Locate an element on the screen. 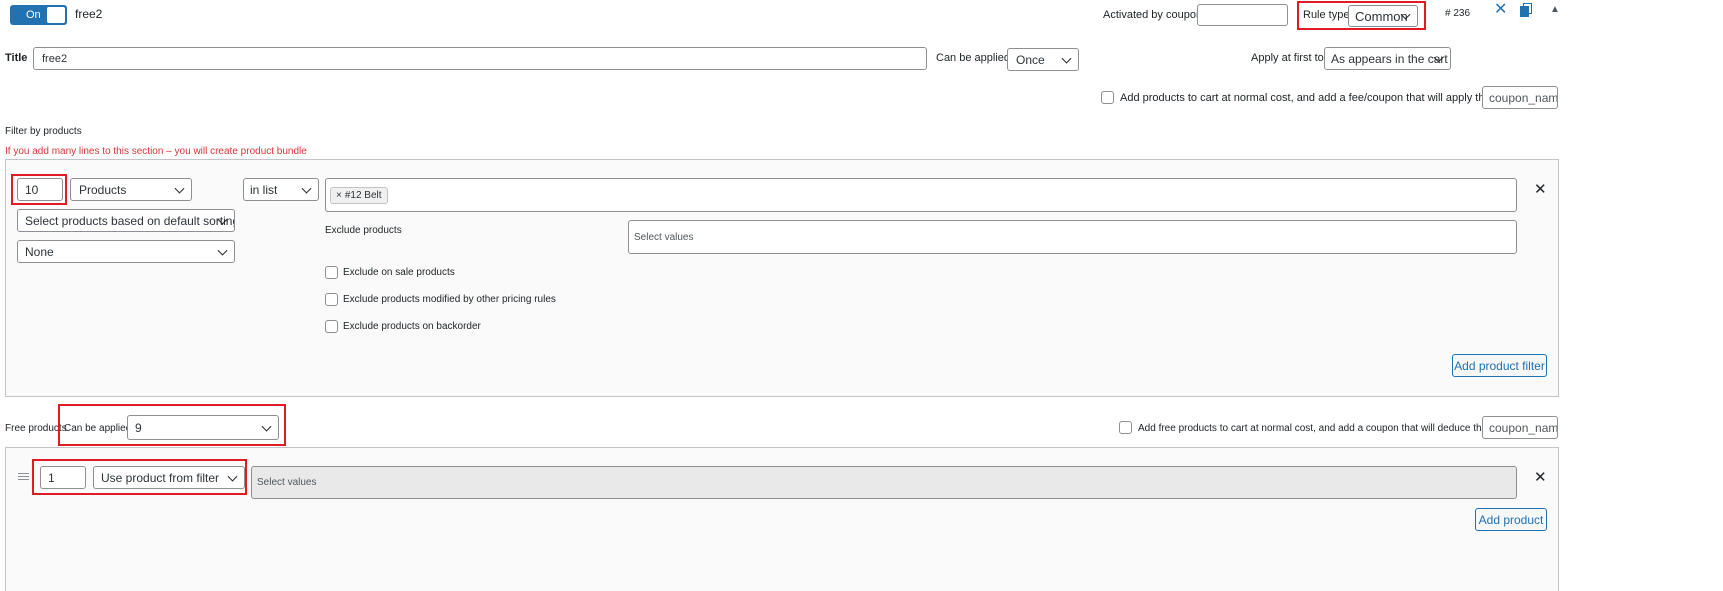 This screenshot has width=1723, height=591. filter-type-select: Products is located at coordinates (131, 189).